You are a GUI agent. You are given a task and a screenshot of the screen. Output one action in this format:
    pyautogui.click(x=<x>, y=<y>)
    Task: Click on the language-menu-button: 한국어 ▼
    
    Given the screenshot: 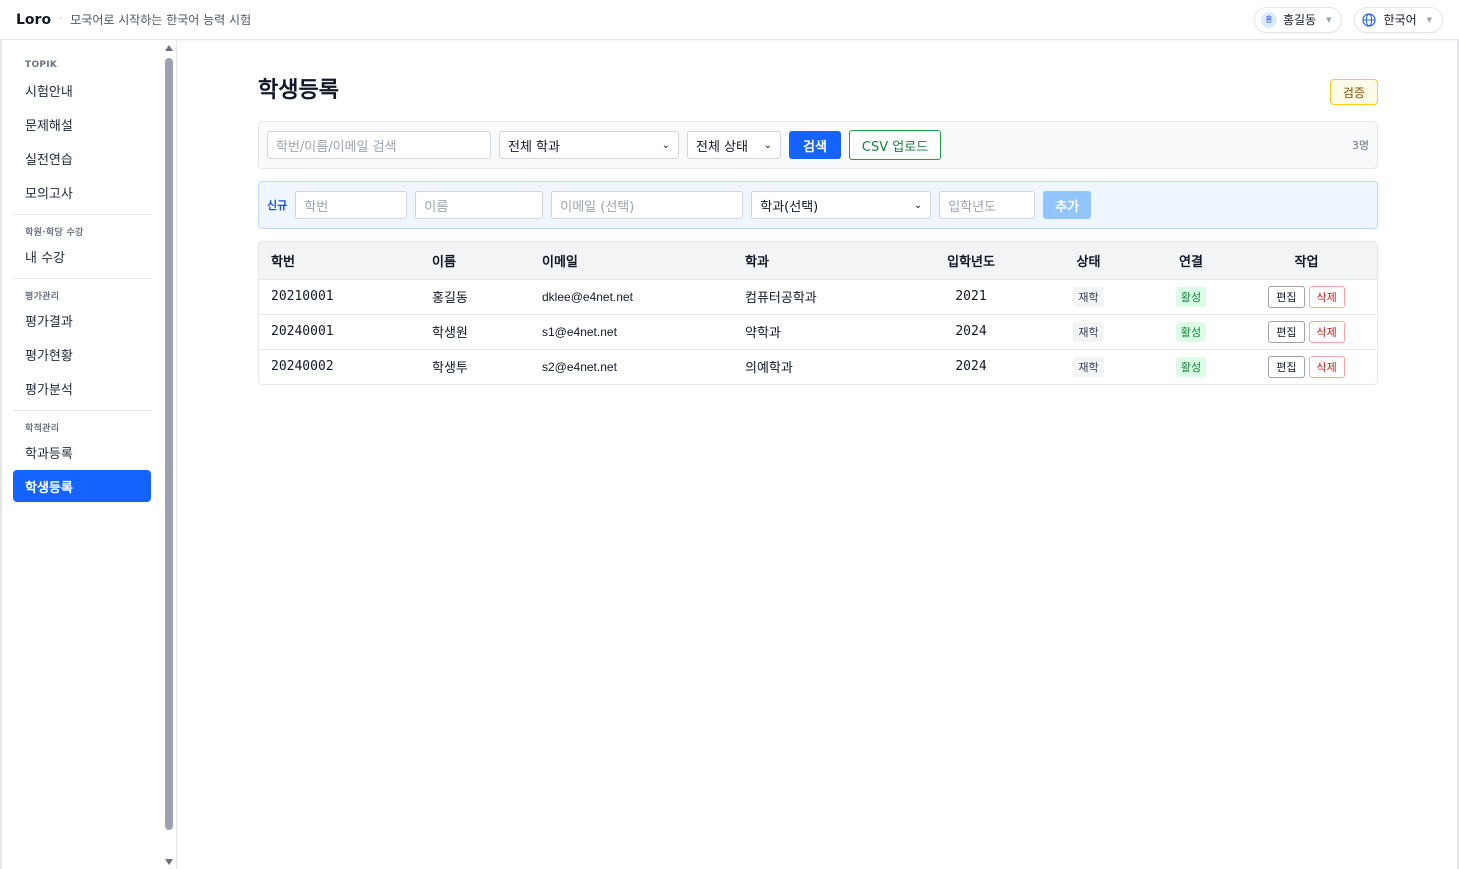 What is the action you would take?
    pyautogui.click(x=1398, y=19)
    